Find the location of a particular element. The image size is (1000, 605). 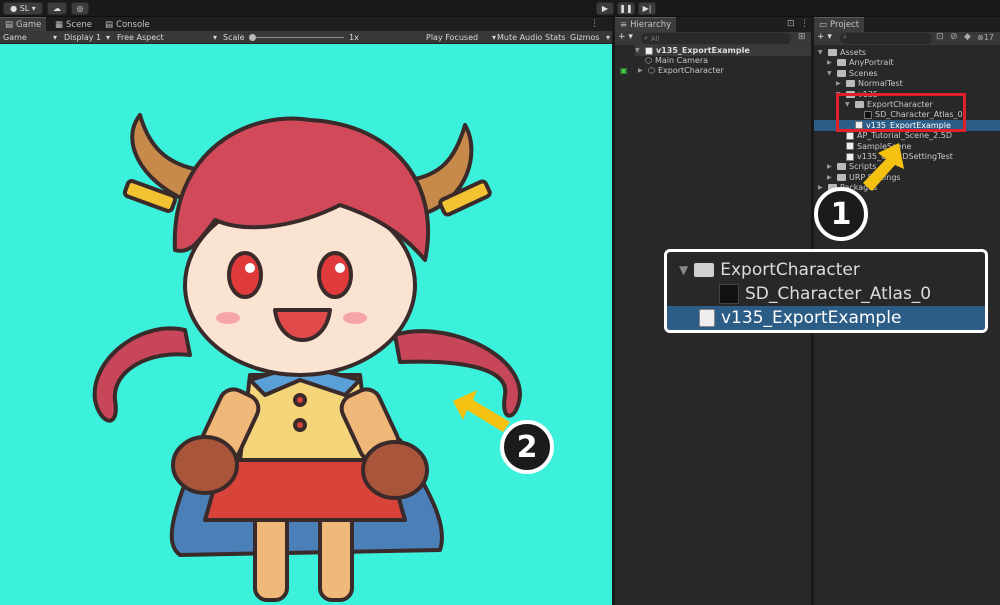

hierarchy-toolbar: + ▾ ⌕ All ⊞ is located at coordinates (713, 38).